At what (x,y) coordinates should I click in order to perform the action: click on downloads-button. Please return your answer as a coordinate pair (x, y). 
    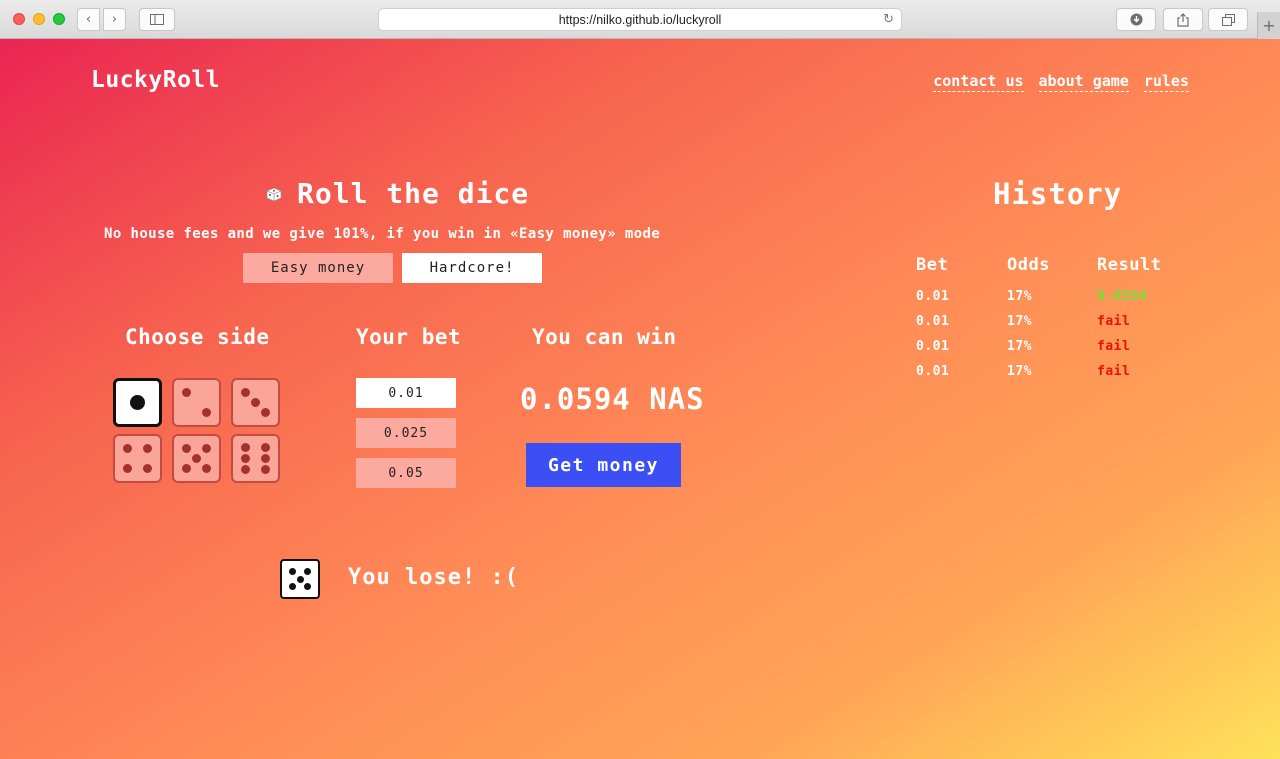
    Looking at the image, I should click on (1136, 19).